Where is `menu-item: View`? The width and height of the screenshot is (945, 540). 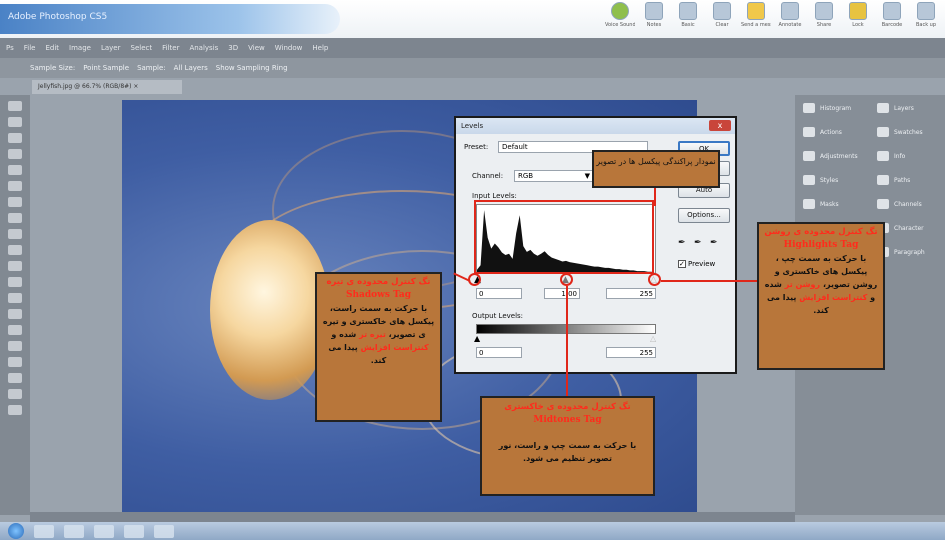
menu-item: View is located at coordinates (256, 48).